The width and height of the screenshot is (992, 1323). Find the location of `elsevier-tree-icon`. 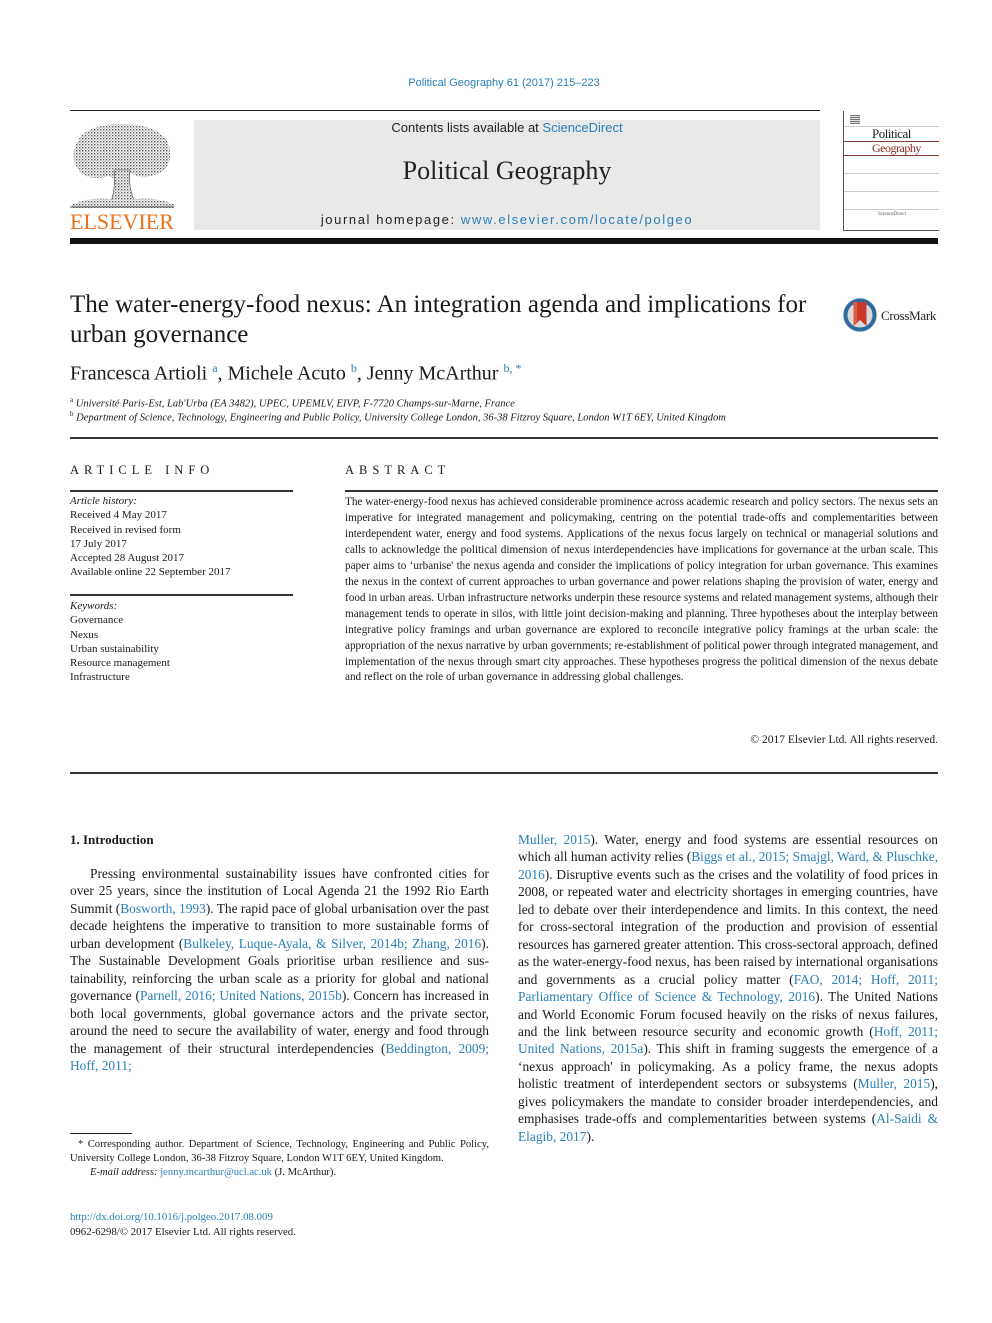

elsevier-tree-icon is located at coordinates (122, 166).